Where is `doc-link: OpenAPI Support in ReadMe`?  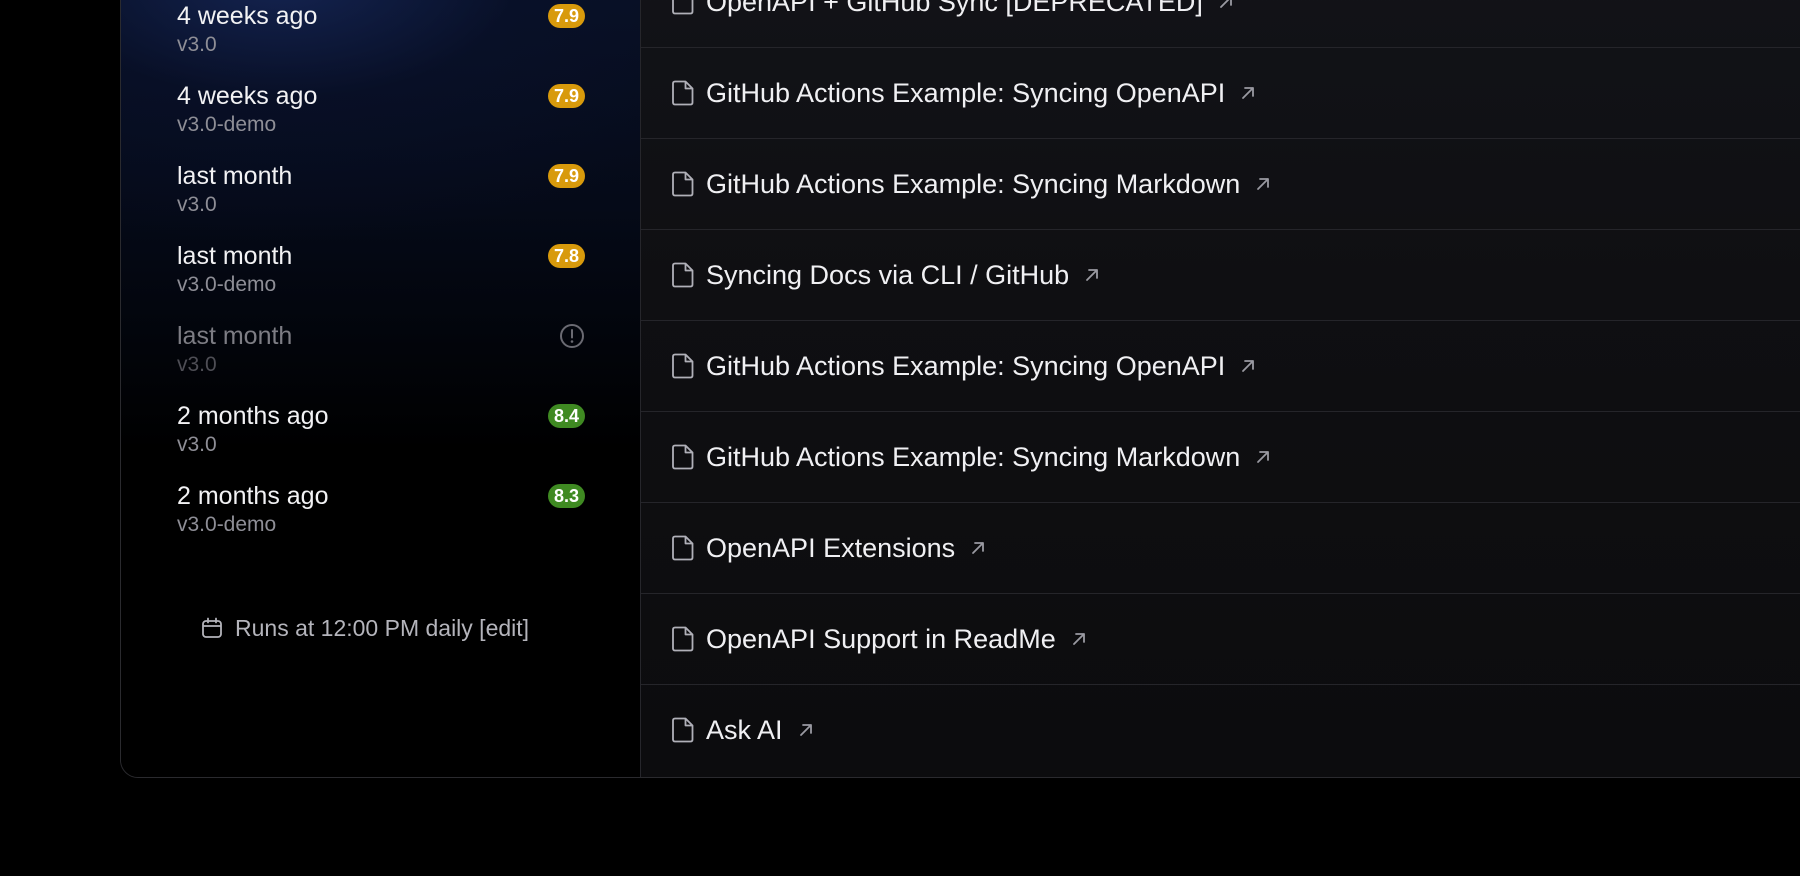
doc-link: OpenAPI Support in ReadMe is located at coordinates (1220, 639).